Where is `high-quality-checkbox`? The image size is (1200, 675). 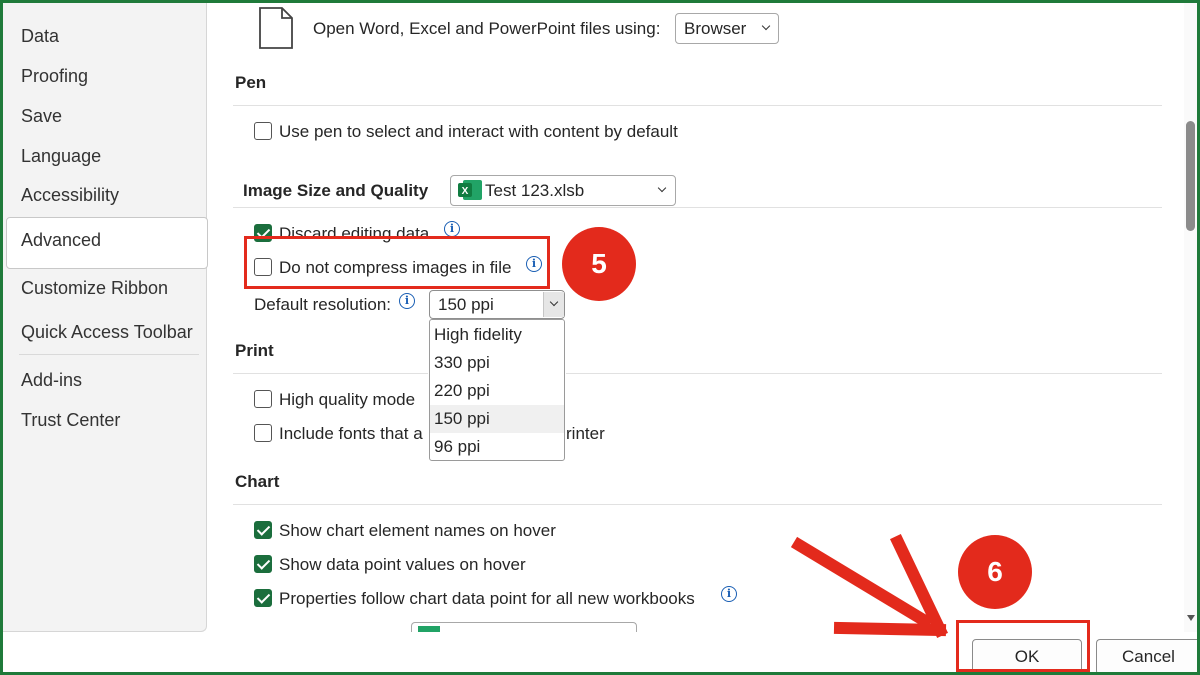 high-quality-checkbox is located at coordinates (263, 399).